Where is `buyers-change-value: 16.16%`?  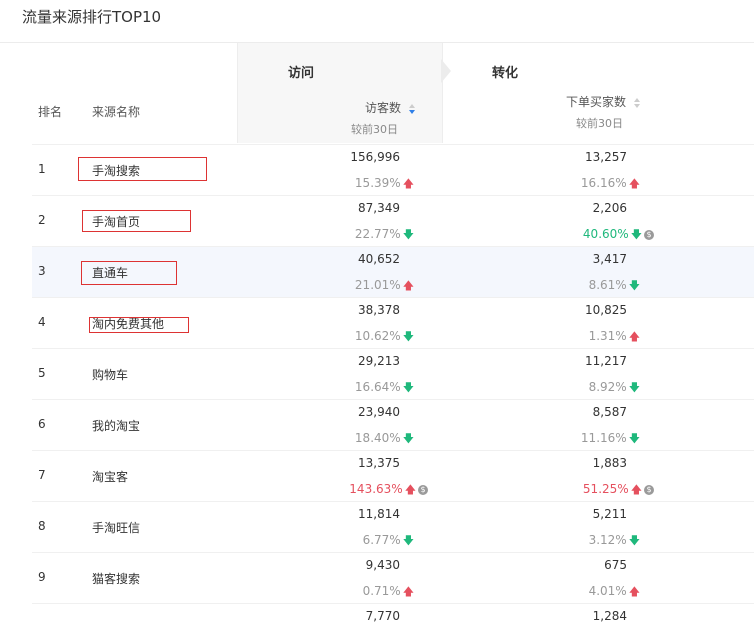 buyers-change-value: 16.16% is located at coordinates (603, 183).